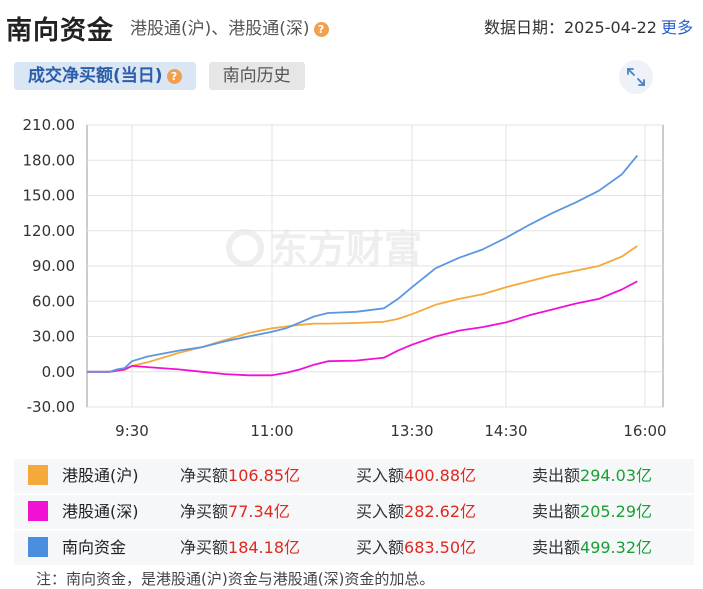 This screenshot has height=589, width=703. Describe the element at coordinates (321, 29) in the screenshot. I see `help-icon: ?` at that location.